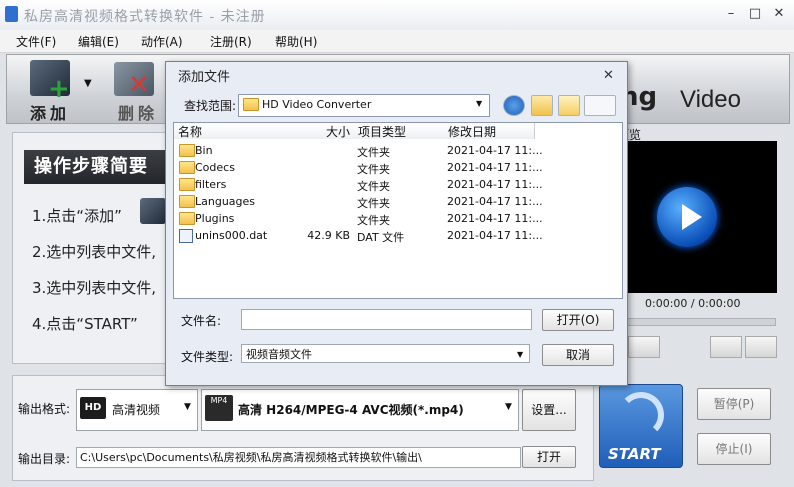  Describe the element at coordinates (215, 167) in the screenshot. I see `file-name: Codecs` at that location.